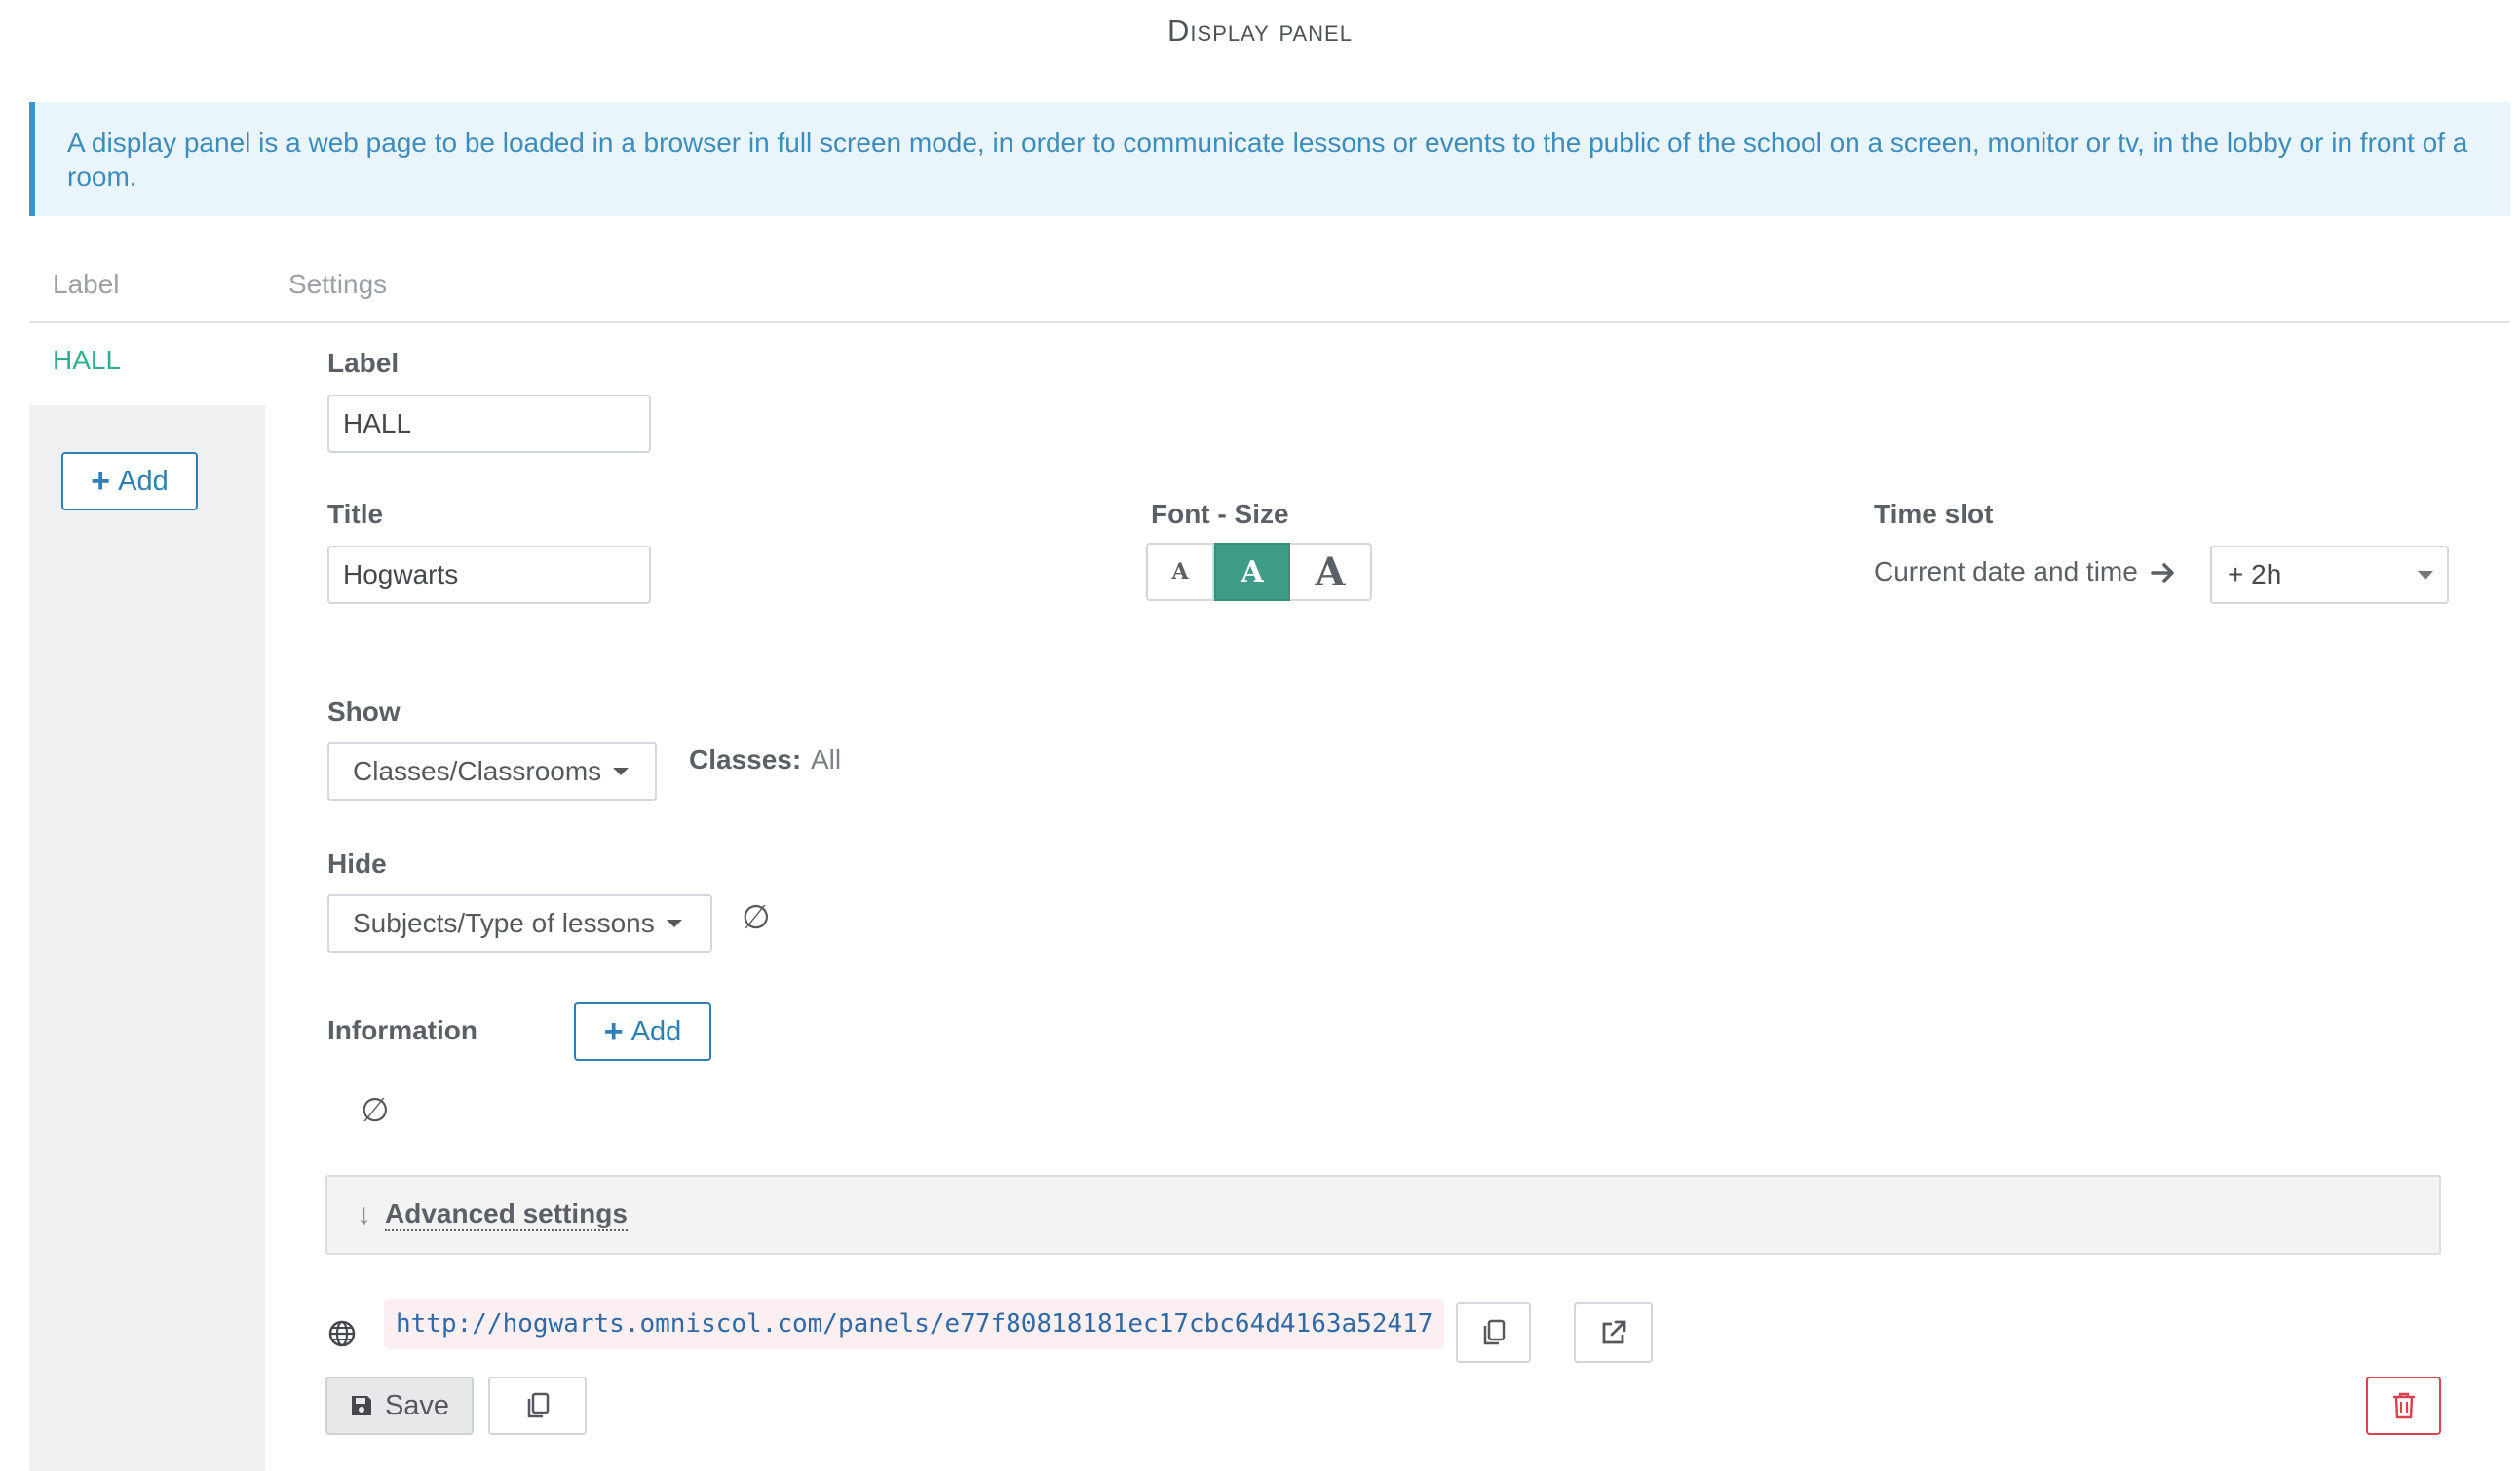 The width and height of the screenshot is (2520, 1471). What do you see at coordinates (2162, 573) in the screenshot?
I see `arrow-right-icon` at bounding box center [2162, 573].